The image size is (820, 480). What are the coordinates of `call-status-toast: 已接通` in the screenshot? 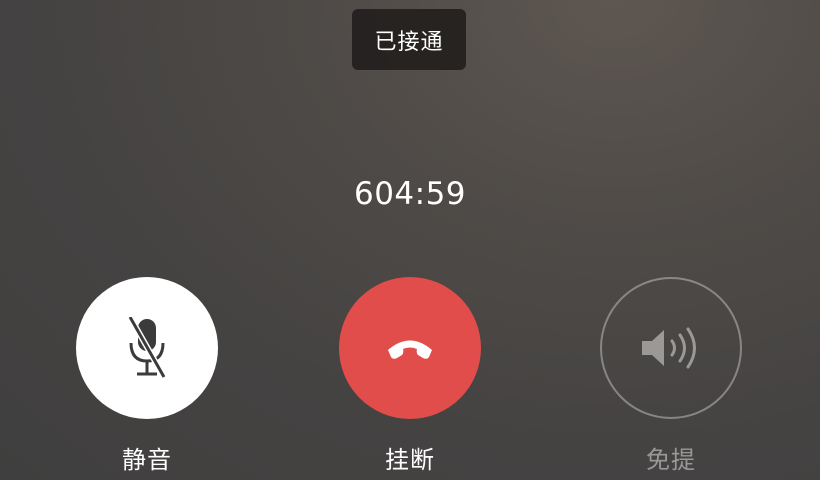 It's located at (409, 39).